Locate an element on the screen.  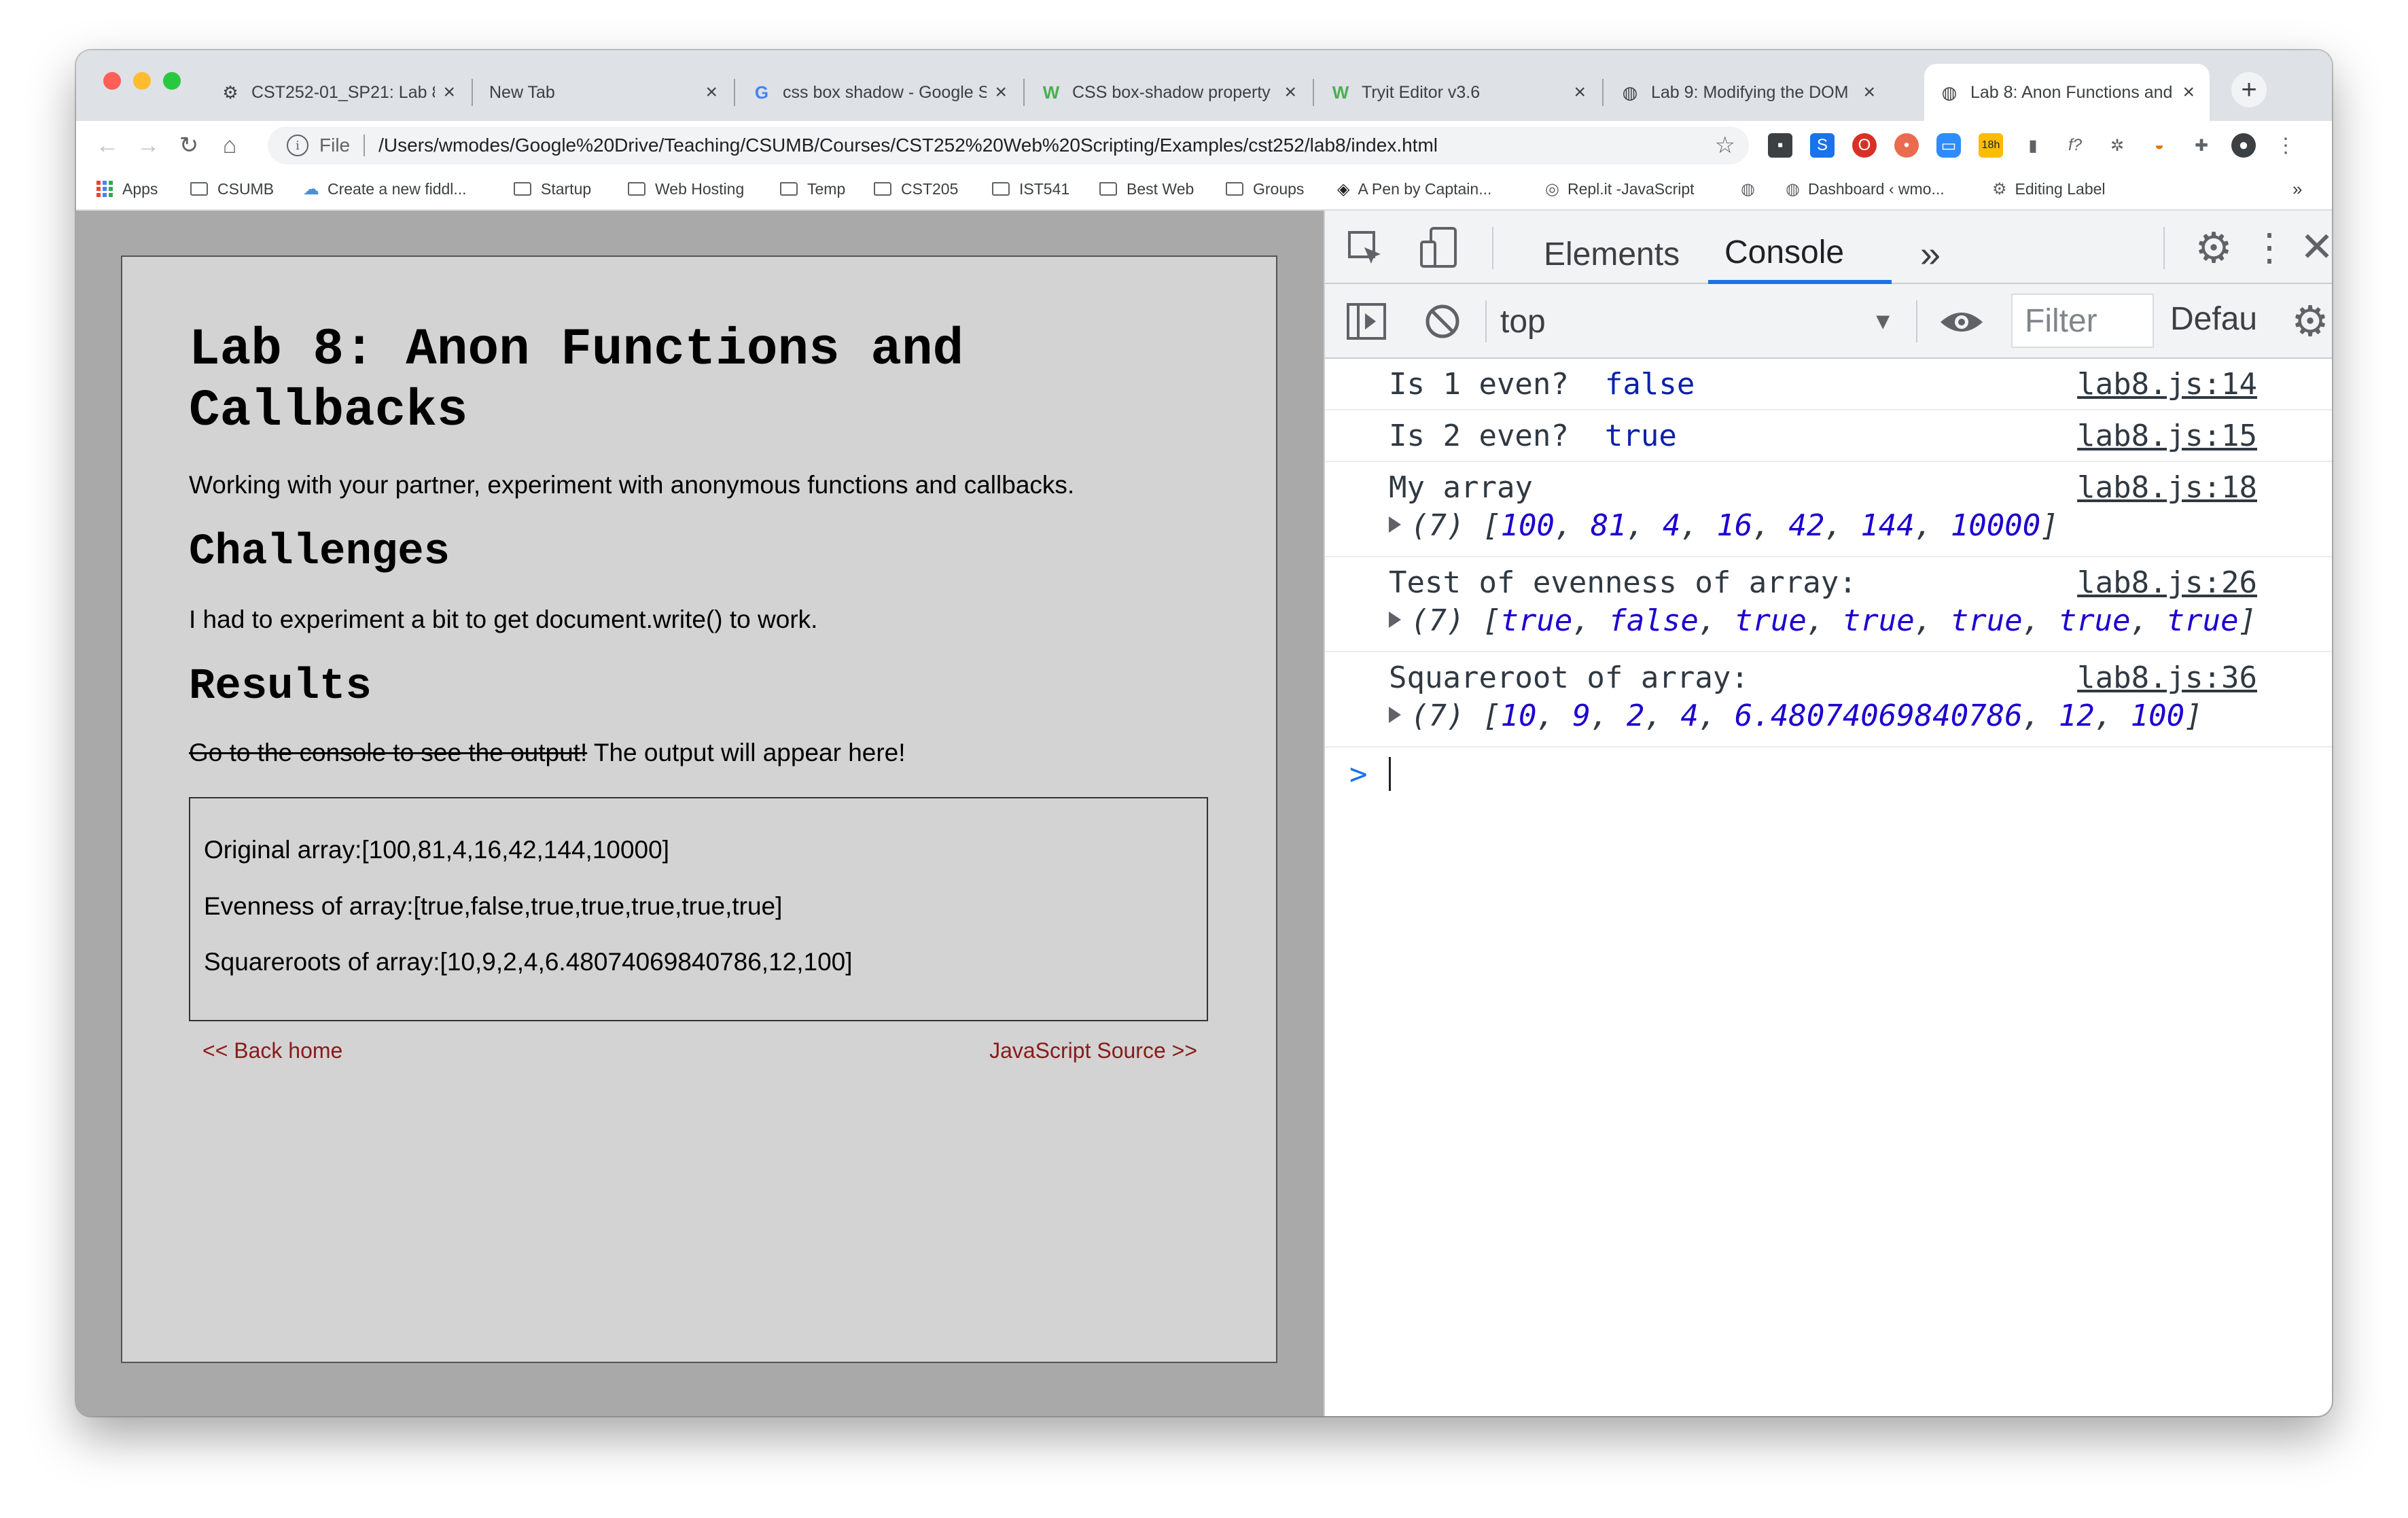
zoom-window-button is located at coordinates (172, 81).